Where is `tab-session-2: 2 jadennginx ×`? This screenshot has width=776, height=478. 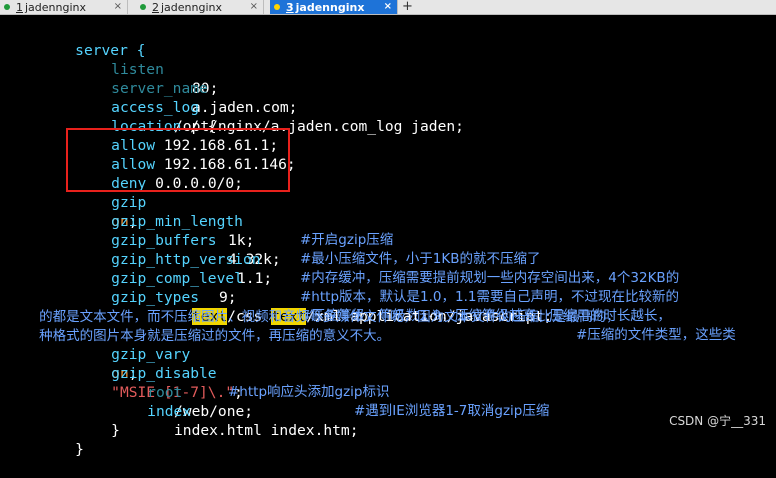
tab-session-2: 2 jadennginx × is located at coordinates (200, 7).